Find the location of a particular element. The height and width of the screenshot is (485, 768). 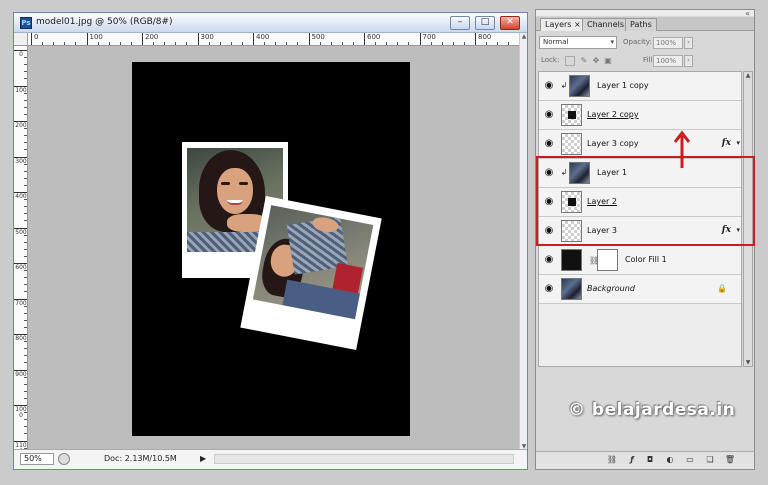

fill-field: 100% is located at coordinates (668, 61).